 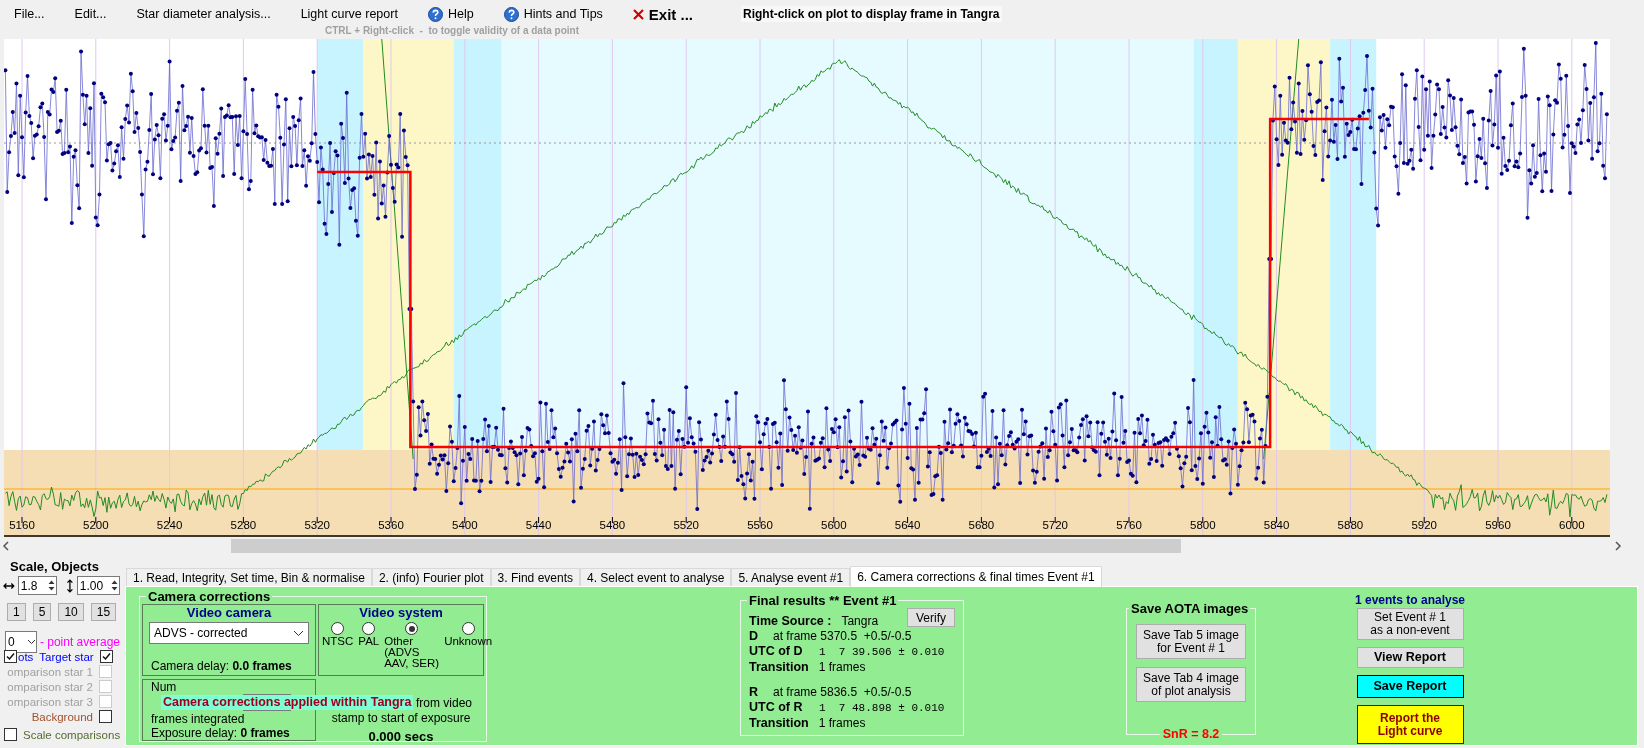 I want to click on tick-label: 5880, so click(x=1350, y=525).